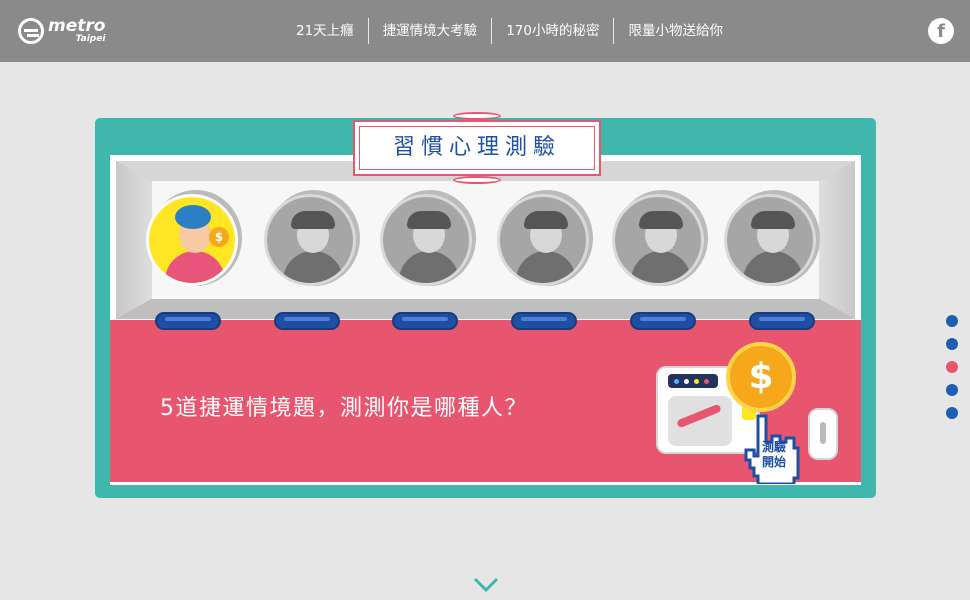 The image size is (970, 600). What do you see at coordinates (773, 462) in the screenshot?
I see `start-label-line-2: 開始` at bounding box center [773, 462].